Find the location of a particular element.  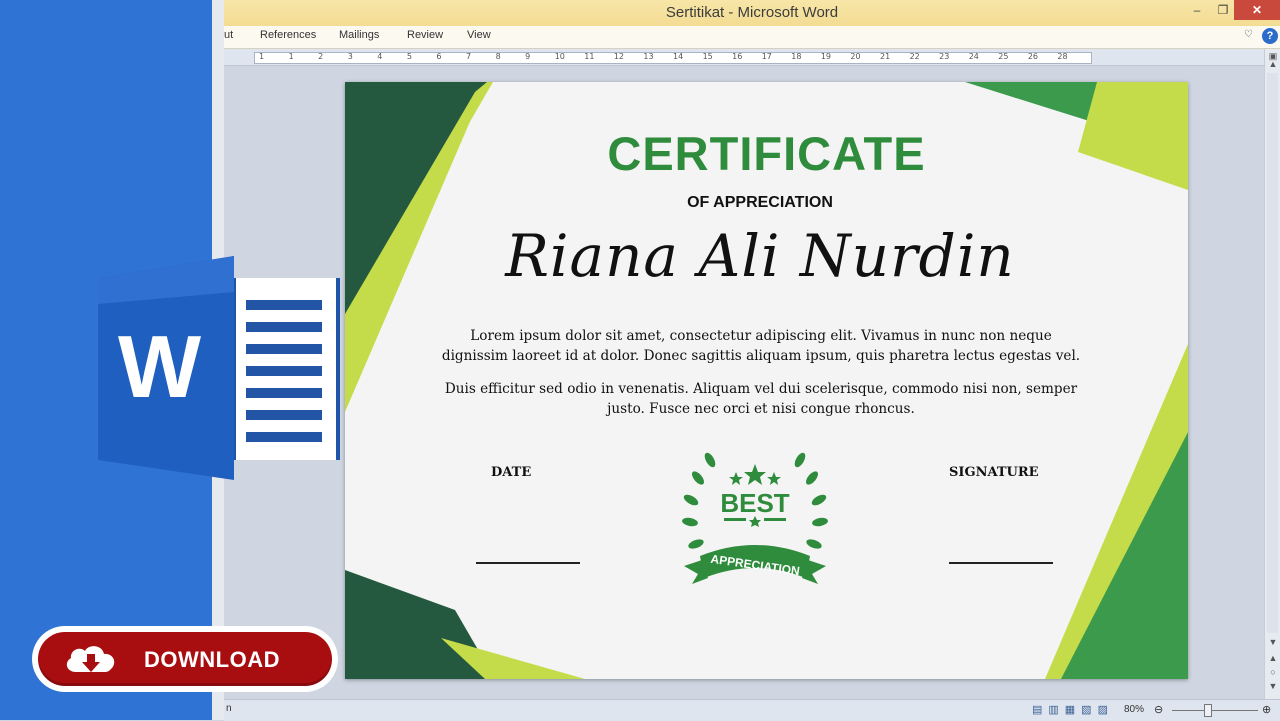

ruler-number: 13 is located at coordinates (648, 56).